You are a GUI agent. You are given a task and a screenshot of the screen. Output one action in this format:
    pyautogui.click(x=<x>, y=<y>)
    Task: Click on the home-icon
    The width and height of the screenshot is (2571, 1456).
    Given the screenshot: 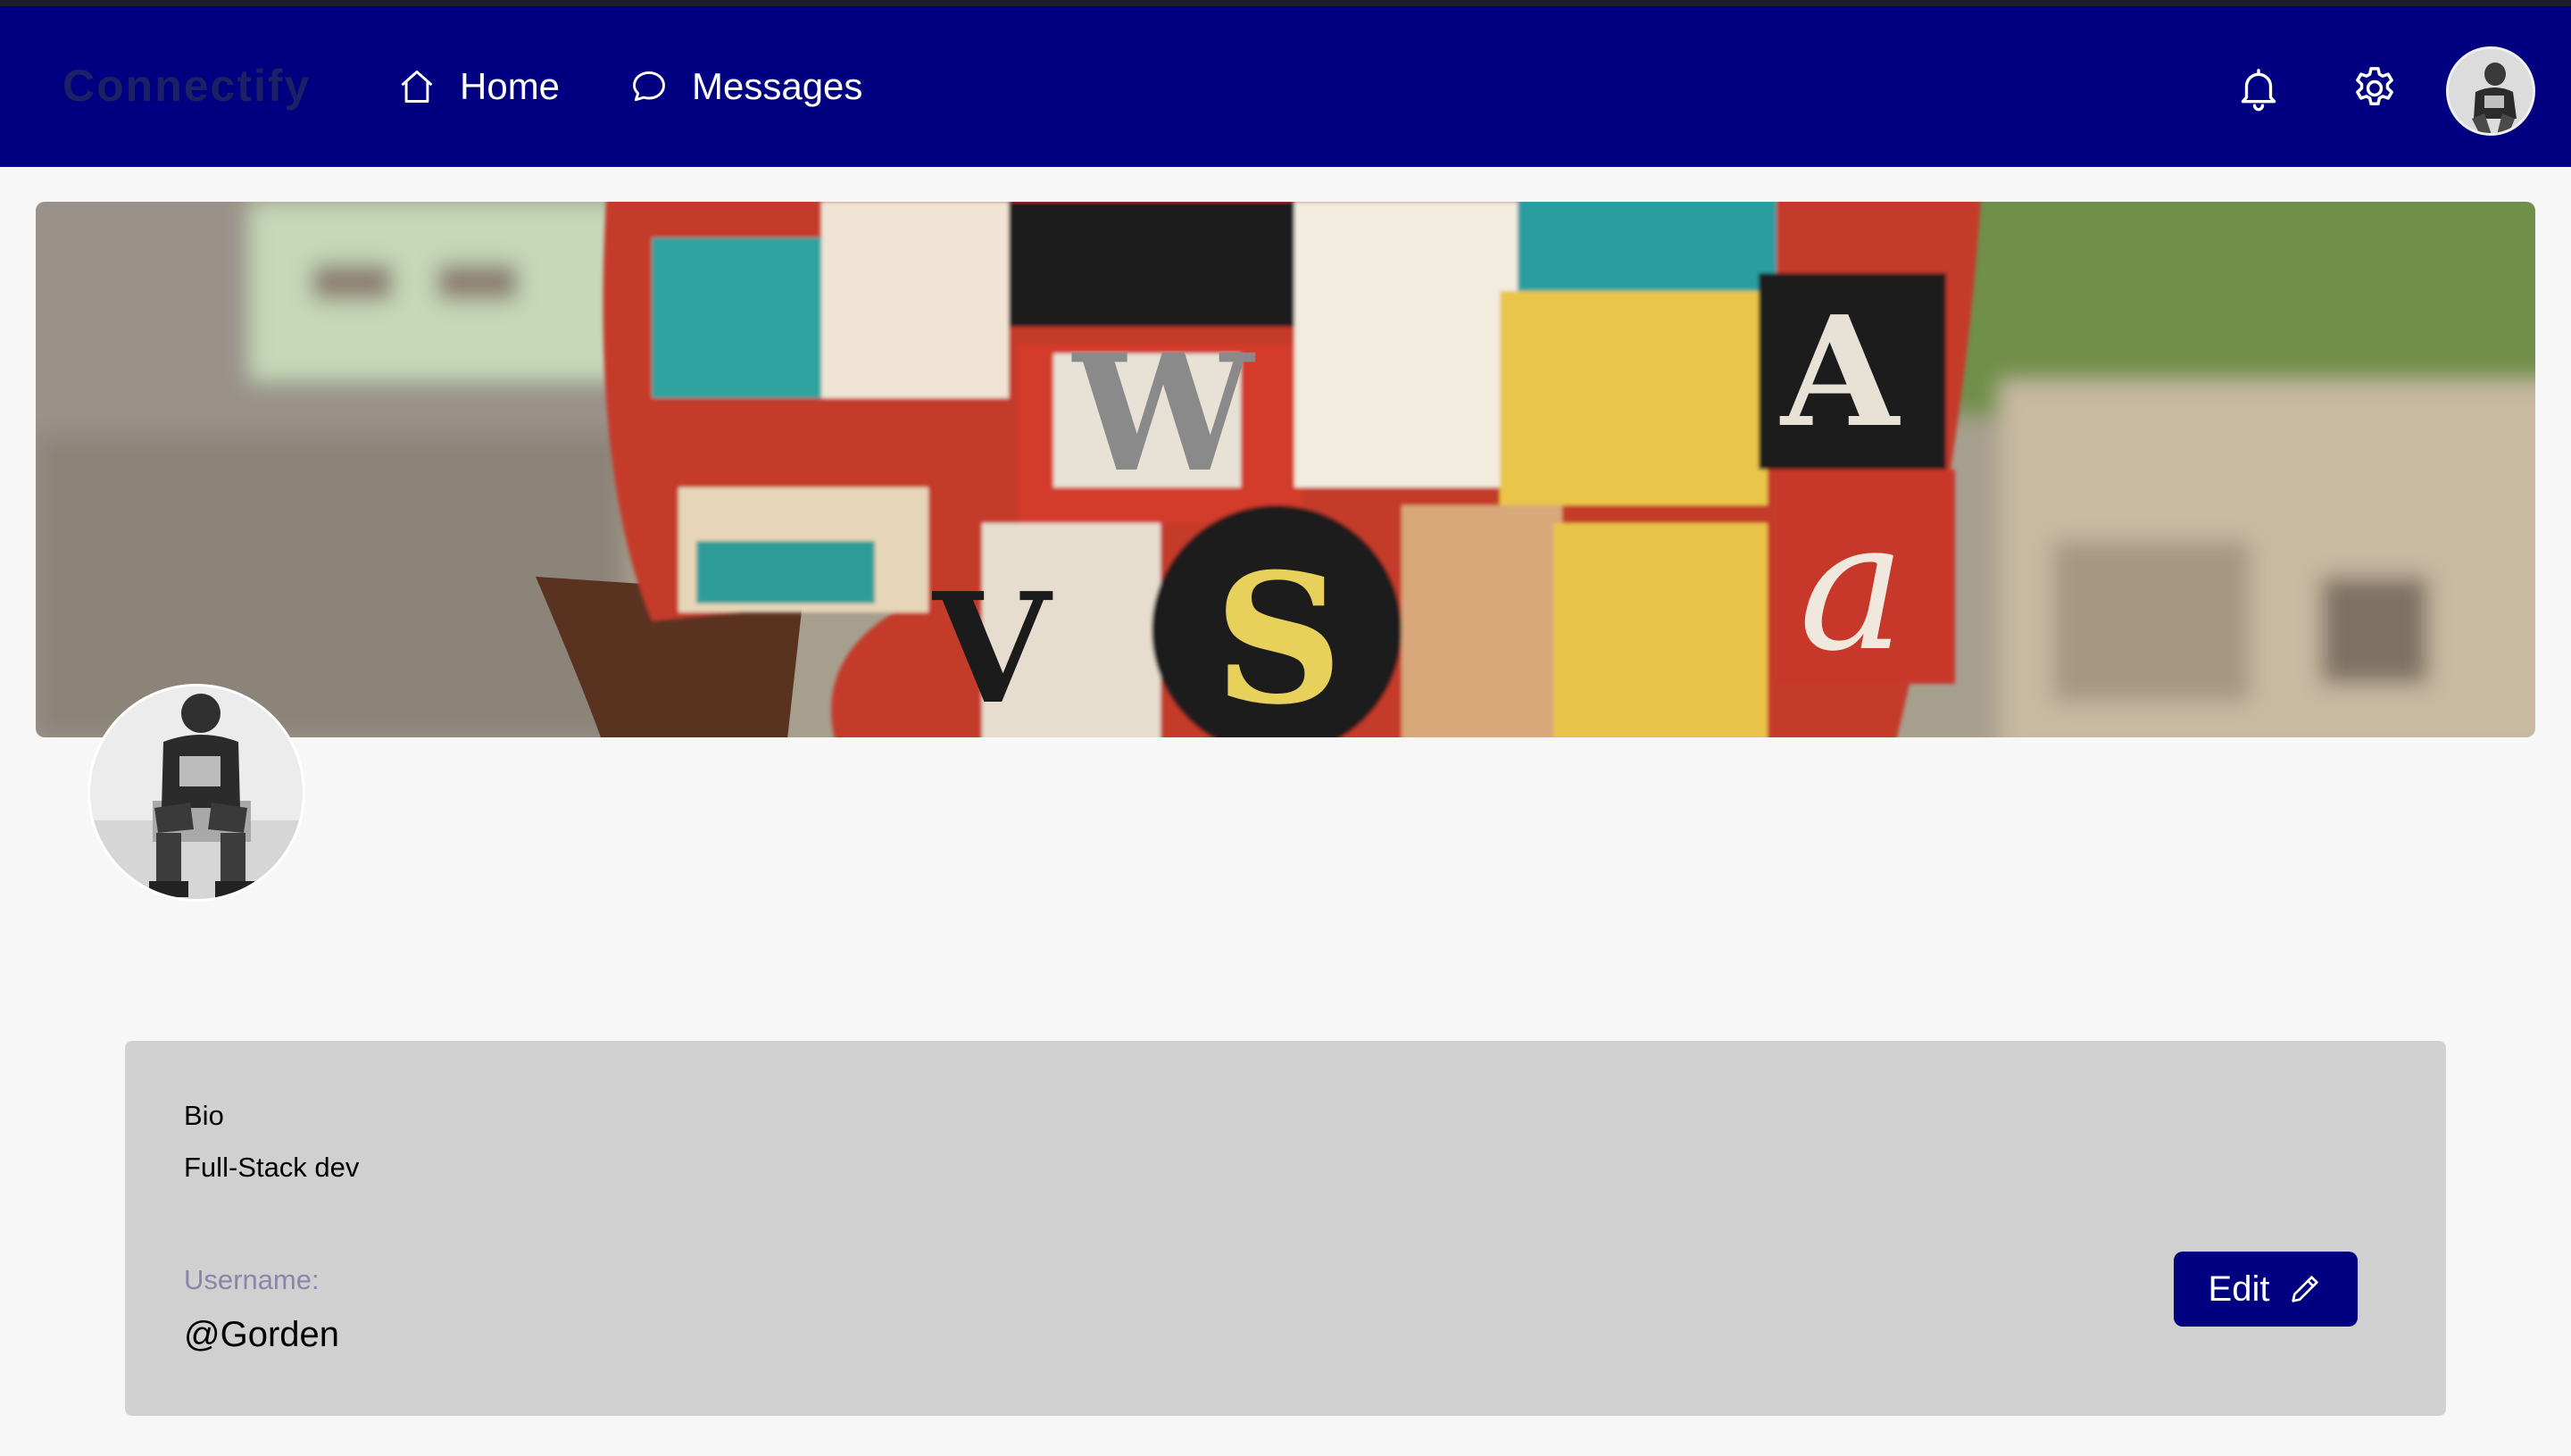 What is the action you would take?
    pyautogui.click(x=417, y=87)
    